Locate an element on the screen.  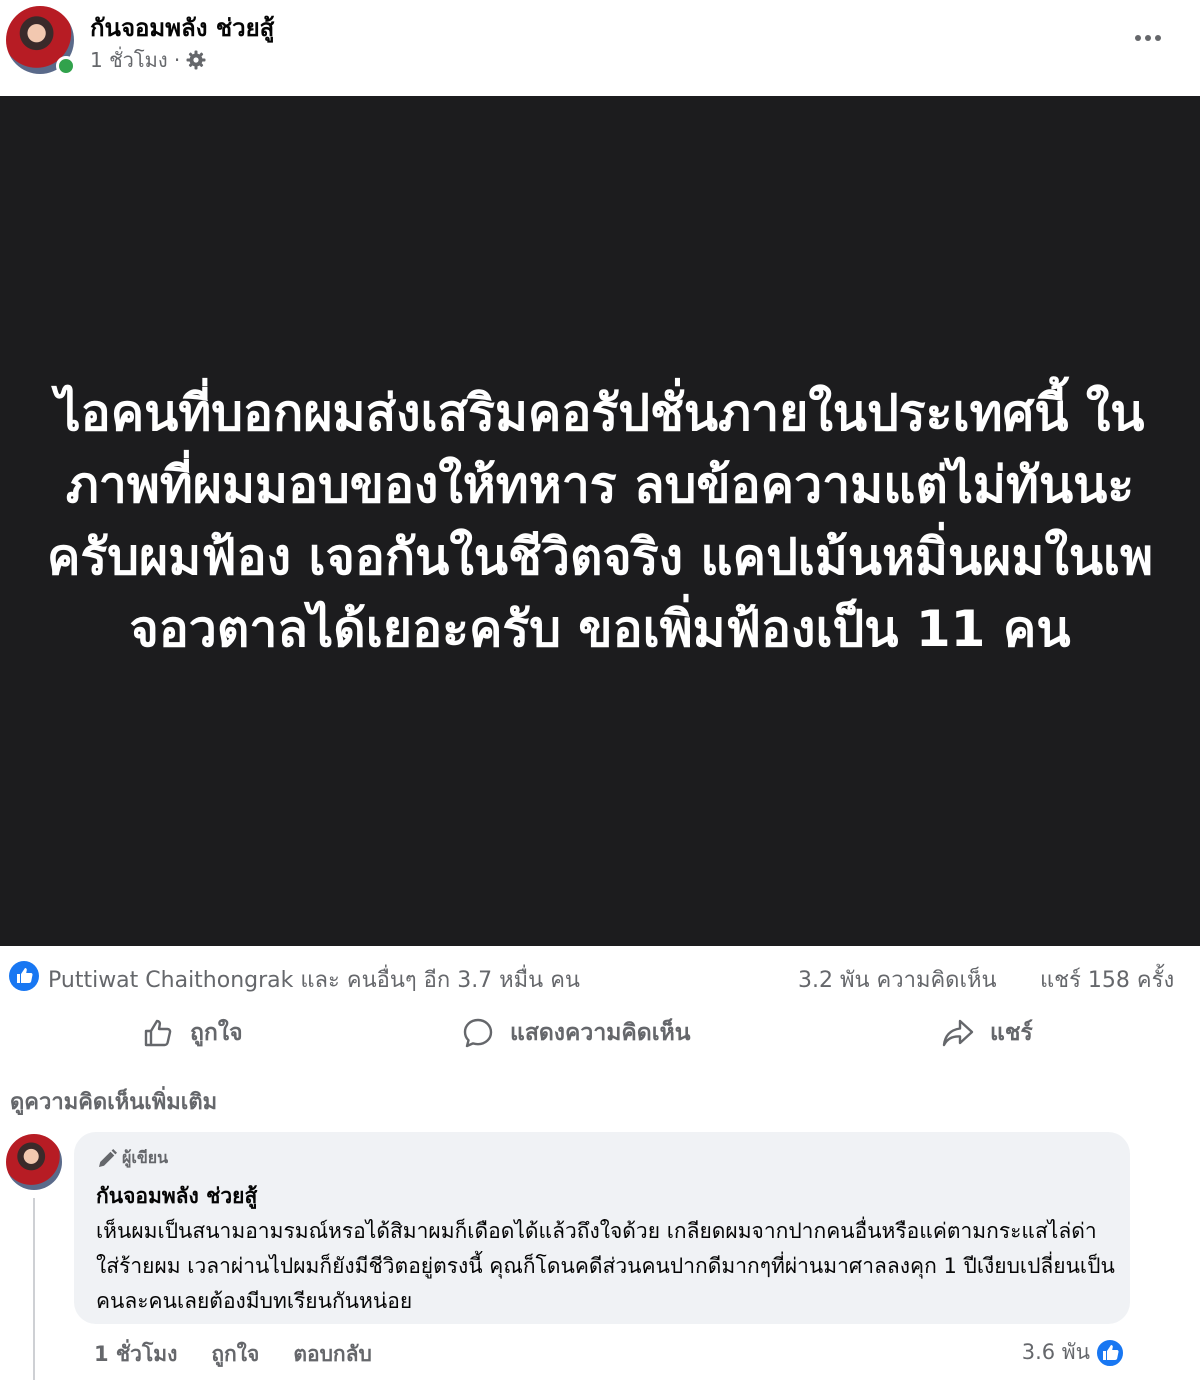
comment-reactions: 3.6 พัน is located at coordinates (1074, 1352).